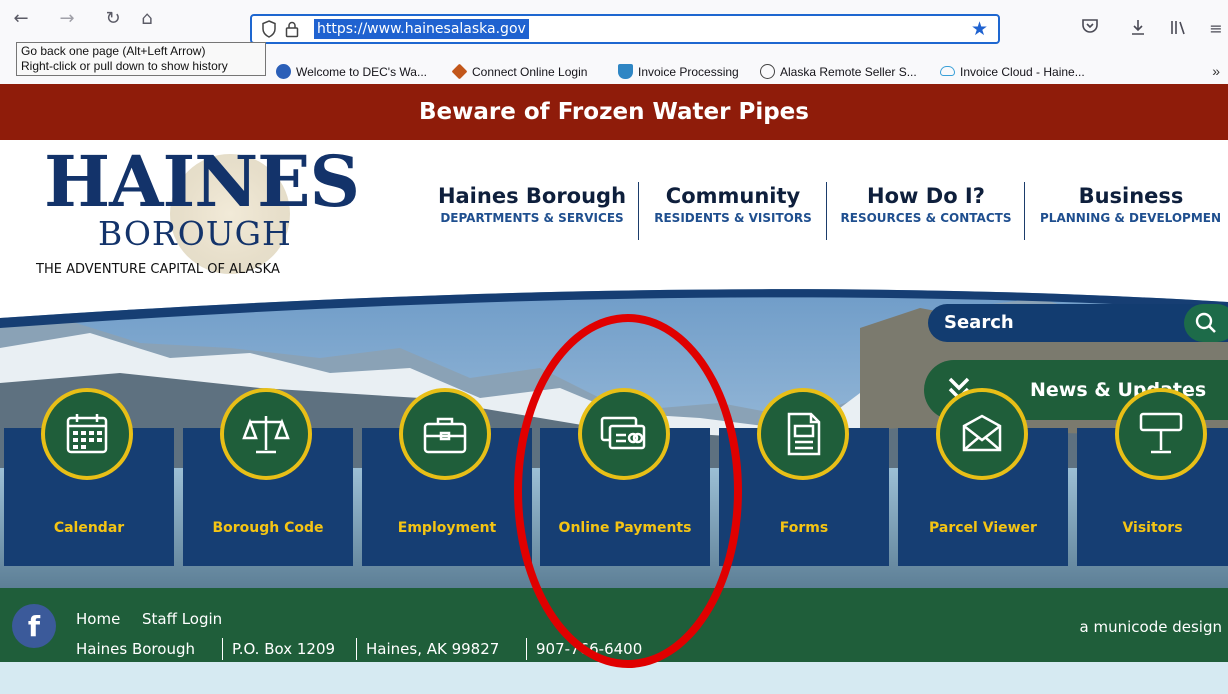 This screenshot has width=1228, height=694. Describe the element at coordinates (530, 72) in the screenshot. I see `bookmark-label: Connect Online Login` at that location.